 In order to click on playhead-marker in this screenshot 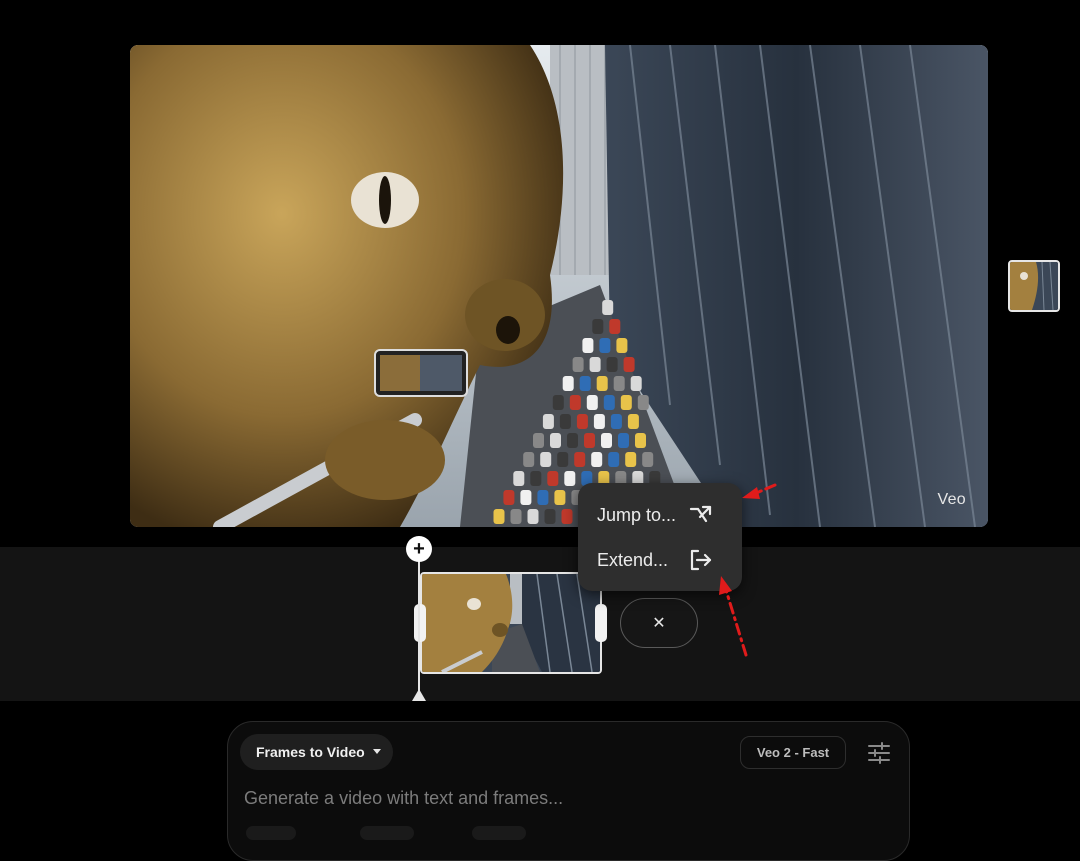, I will do `click(419, 695)`.